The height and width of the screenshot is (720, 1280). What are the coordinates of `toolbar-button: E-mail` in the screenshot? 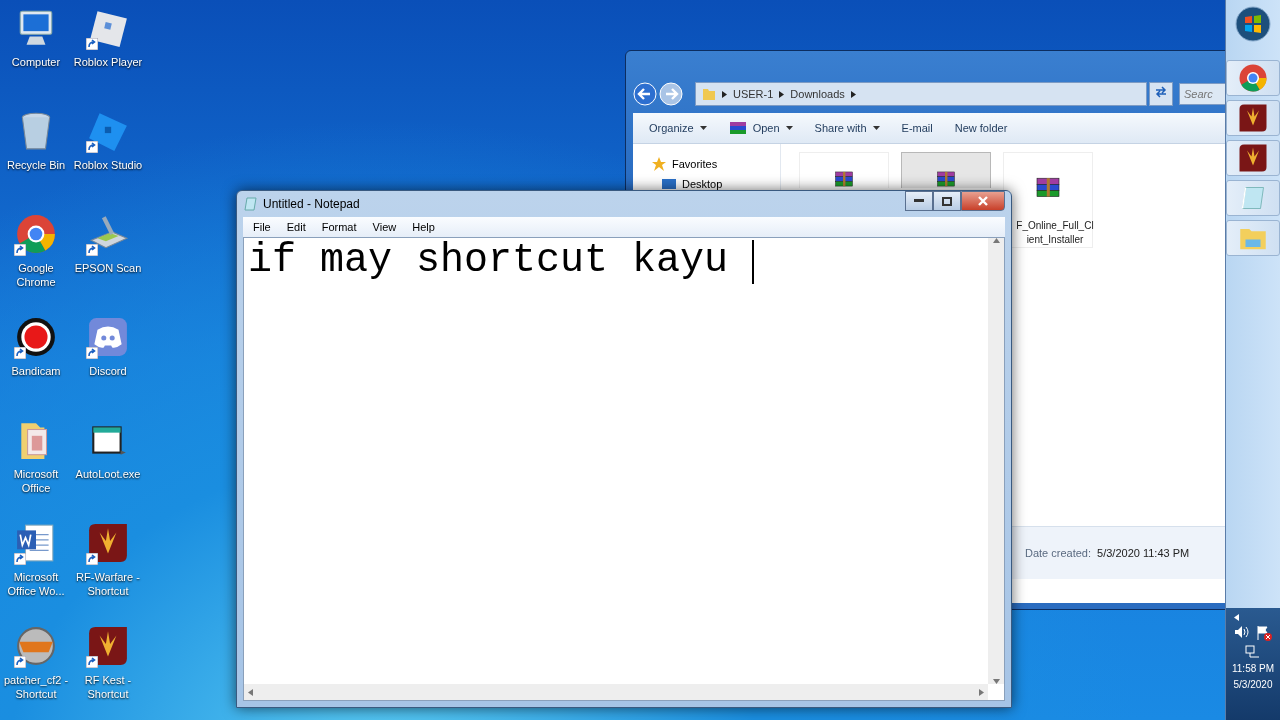 It's located at (917, 128).